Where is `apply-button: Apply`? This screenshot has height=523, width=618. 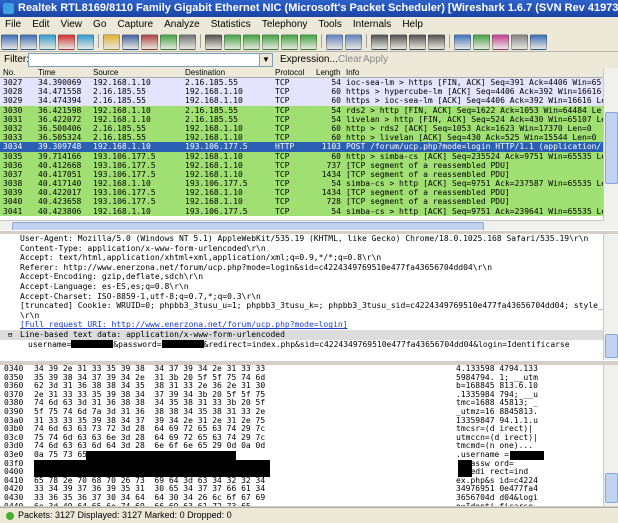 apply-button: Apply is located at coordinates (375, 59).